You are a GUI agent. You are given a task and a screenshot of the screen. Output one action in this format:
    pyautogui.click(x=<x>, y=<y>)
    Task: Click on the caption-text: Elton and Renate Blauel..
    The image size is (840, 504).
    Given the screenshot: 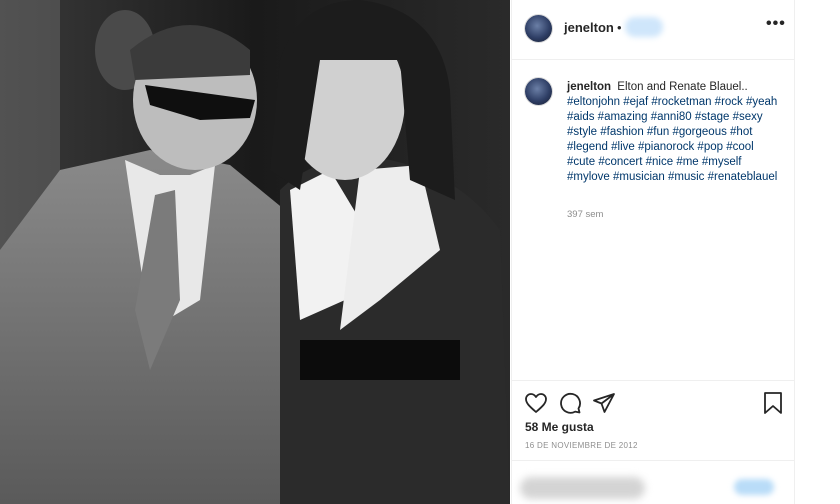 What is the action you would take?
    pyautogui.click(x=682, y=87)
    